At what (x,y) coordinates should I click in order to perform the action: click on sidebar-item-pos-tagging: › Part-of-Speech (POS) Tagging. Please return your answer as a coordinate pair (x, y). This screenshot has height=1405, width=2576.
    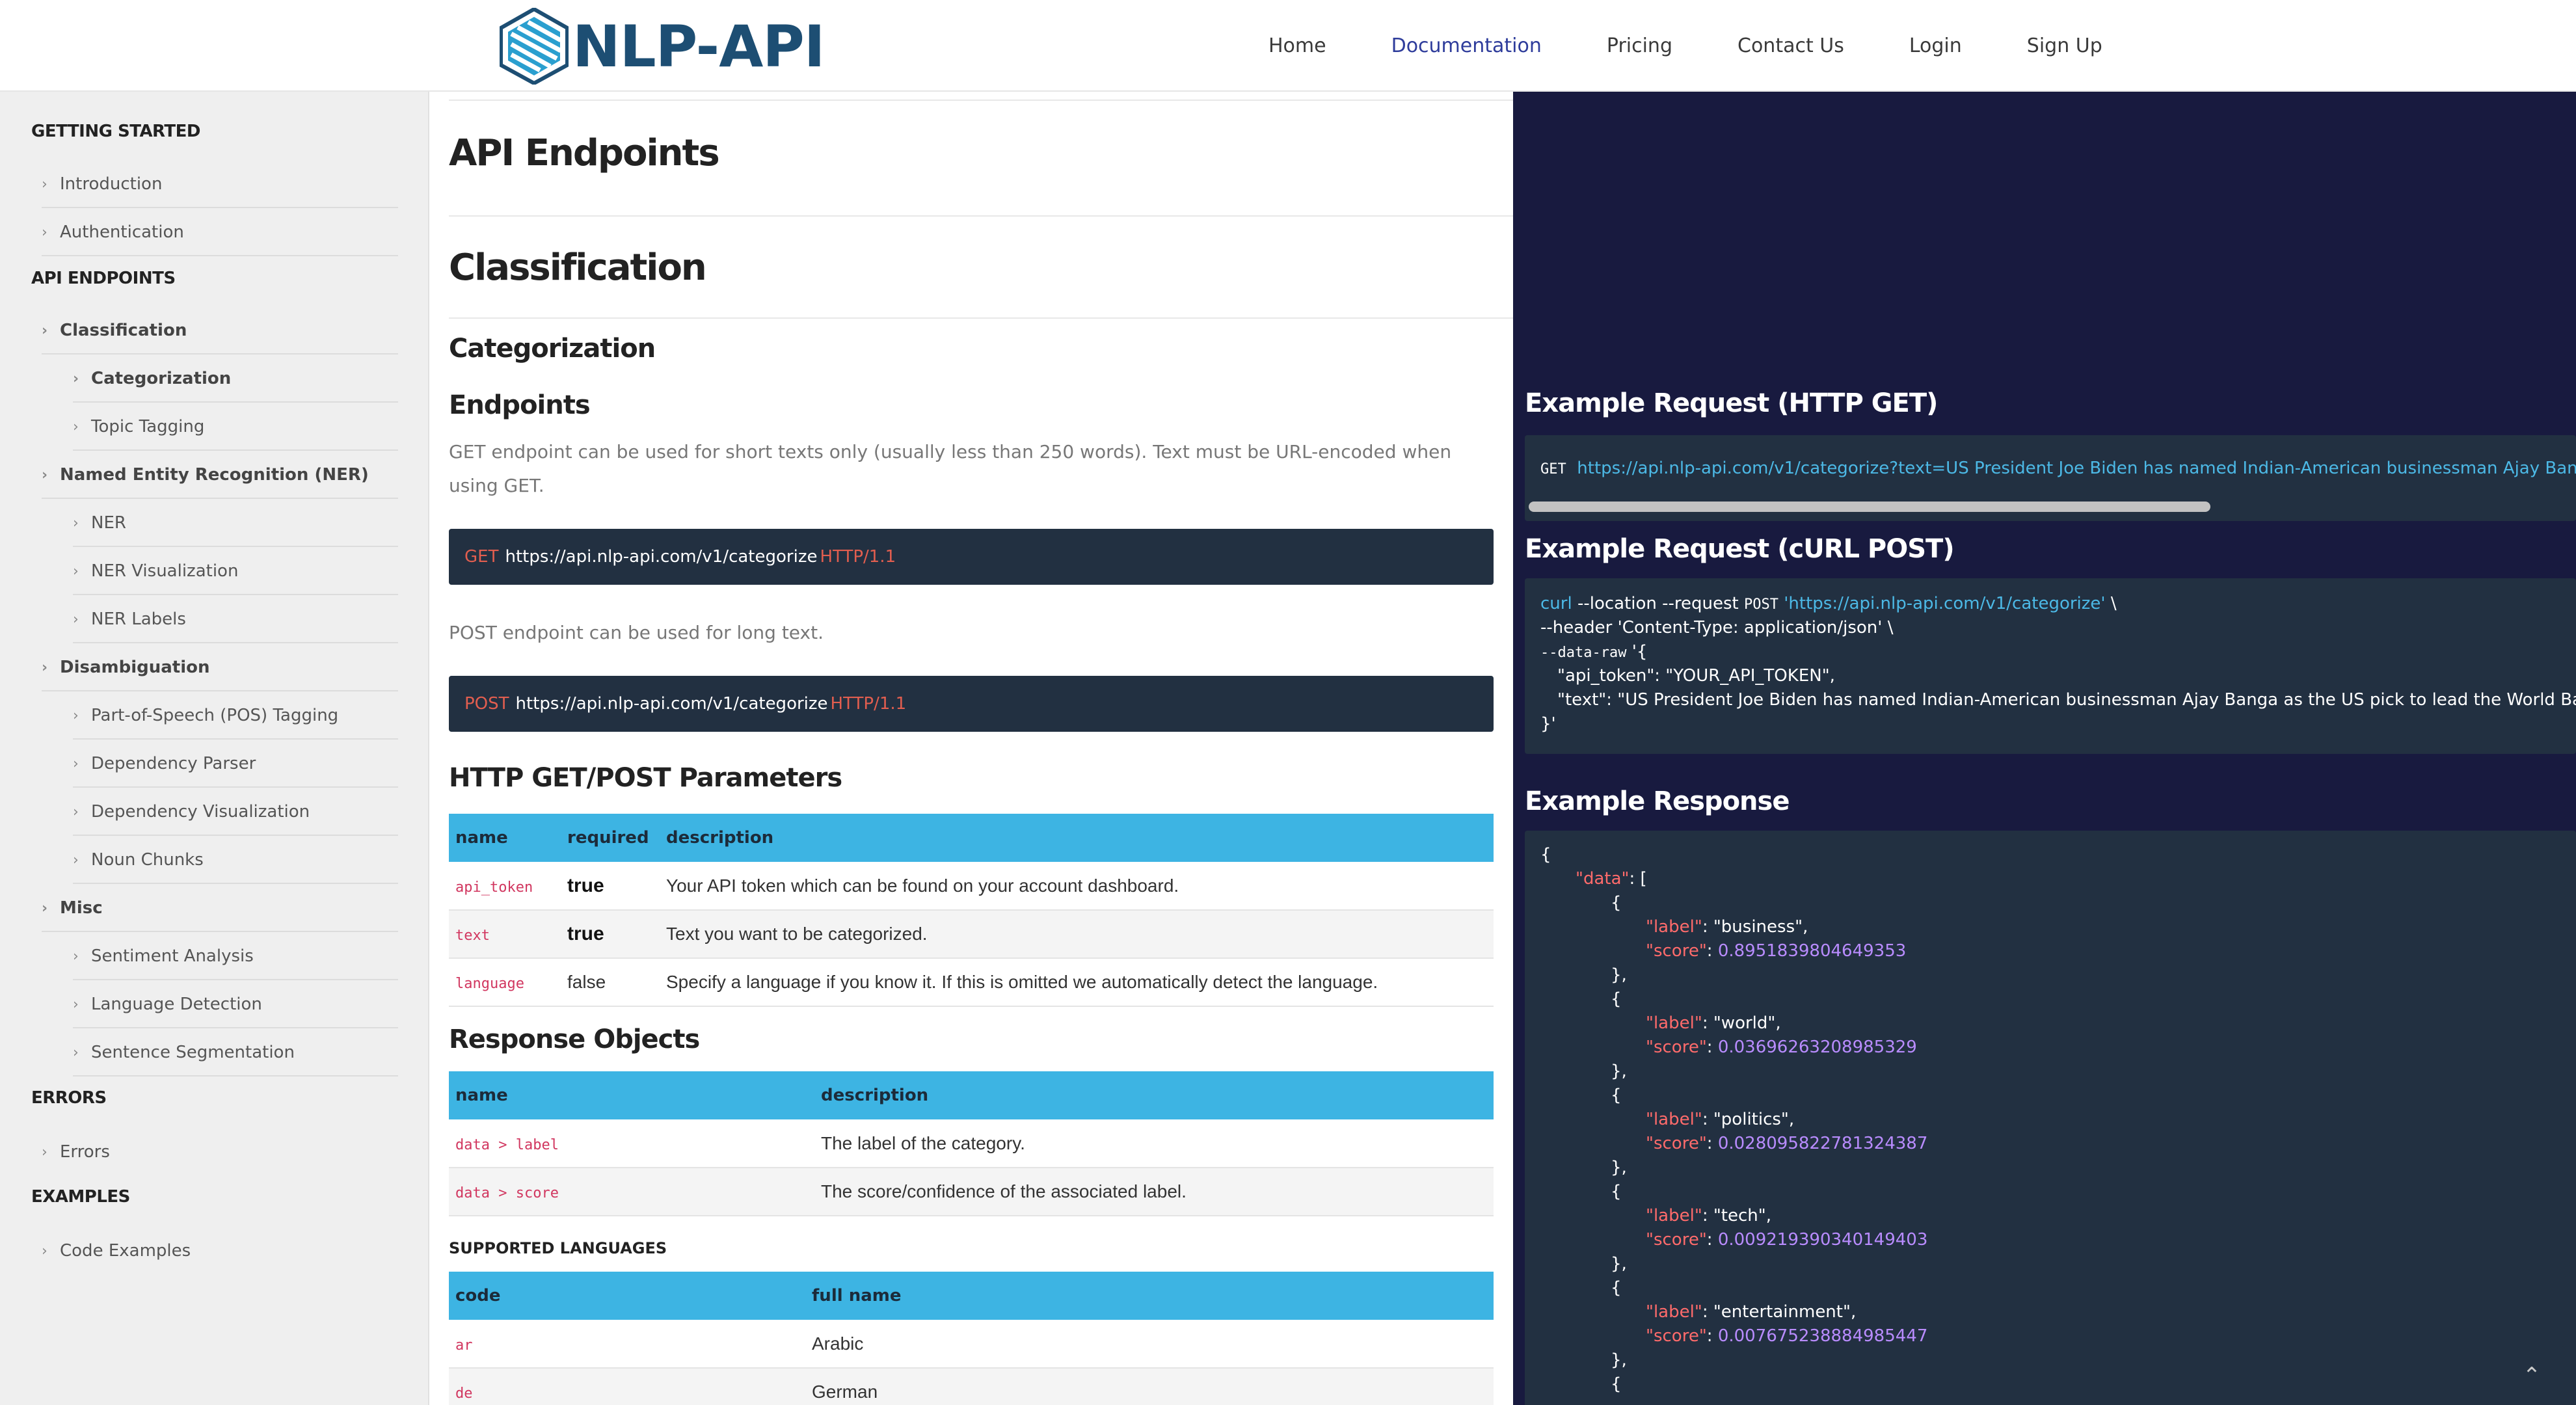
    Looking at the image, I should click on (235, 716).